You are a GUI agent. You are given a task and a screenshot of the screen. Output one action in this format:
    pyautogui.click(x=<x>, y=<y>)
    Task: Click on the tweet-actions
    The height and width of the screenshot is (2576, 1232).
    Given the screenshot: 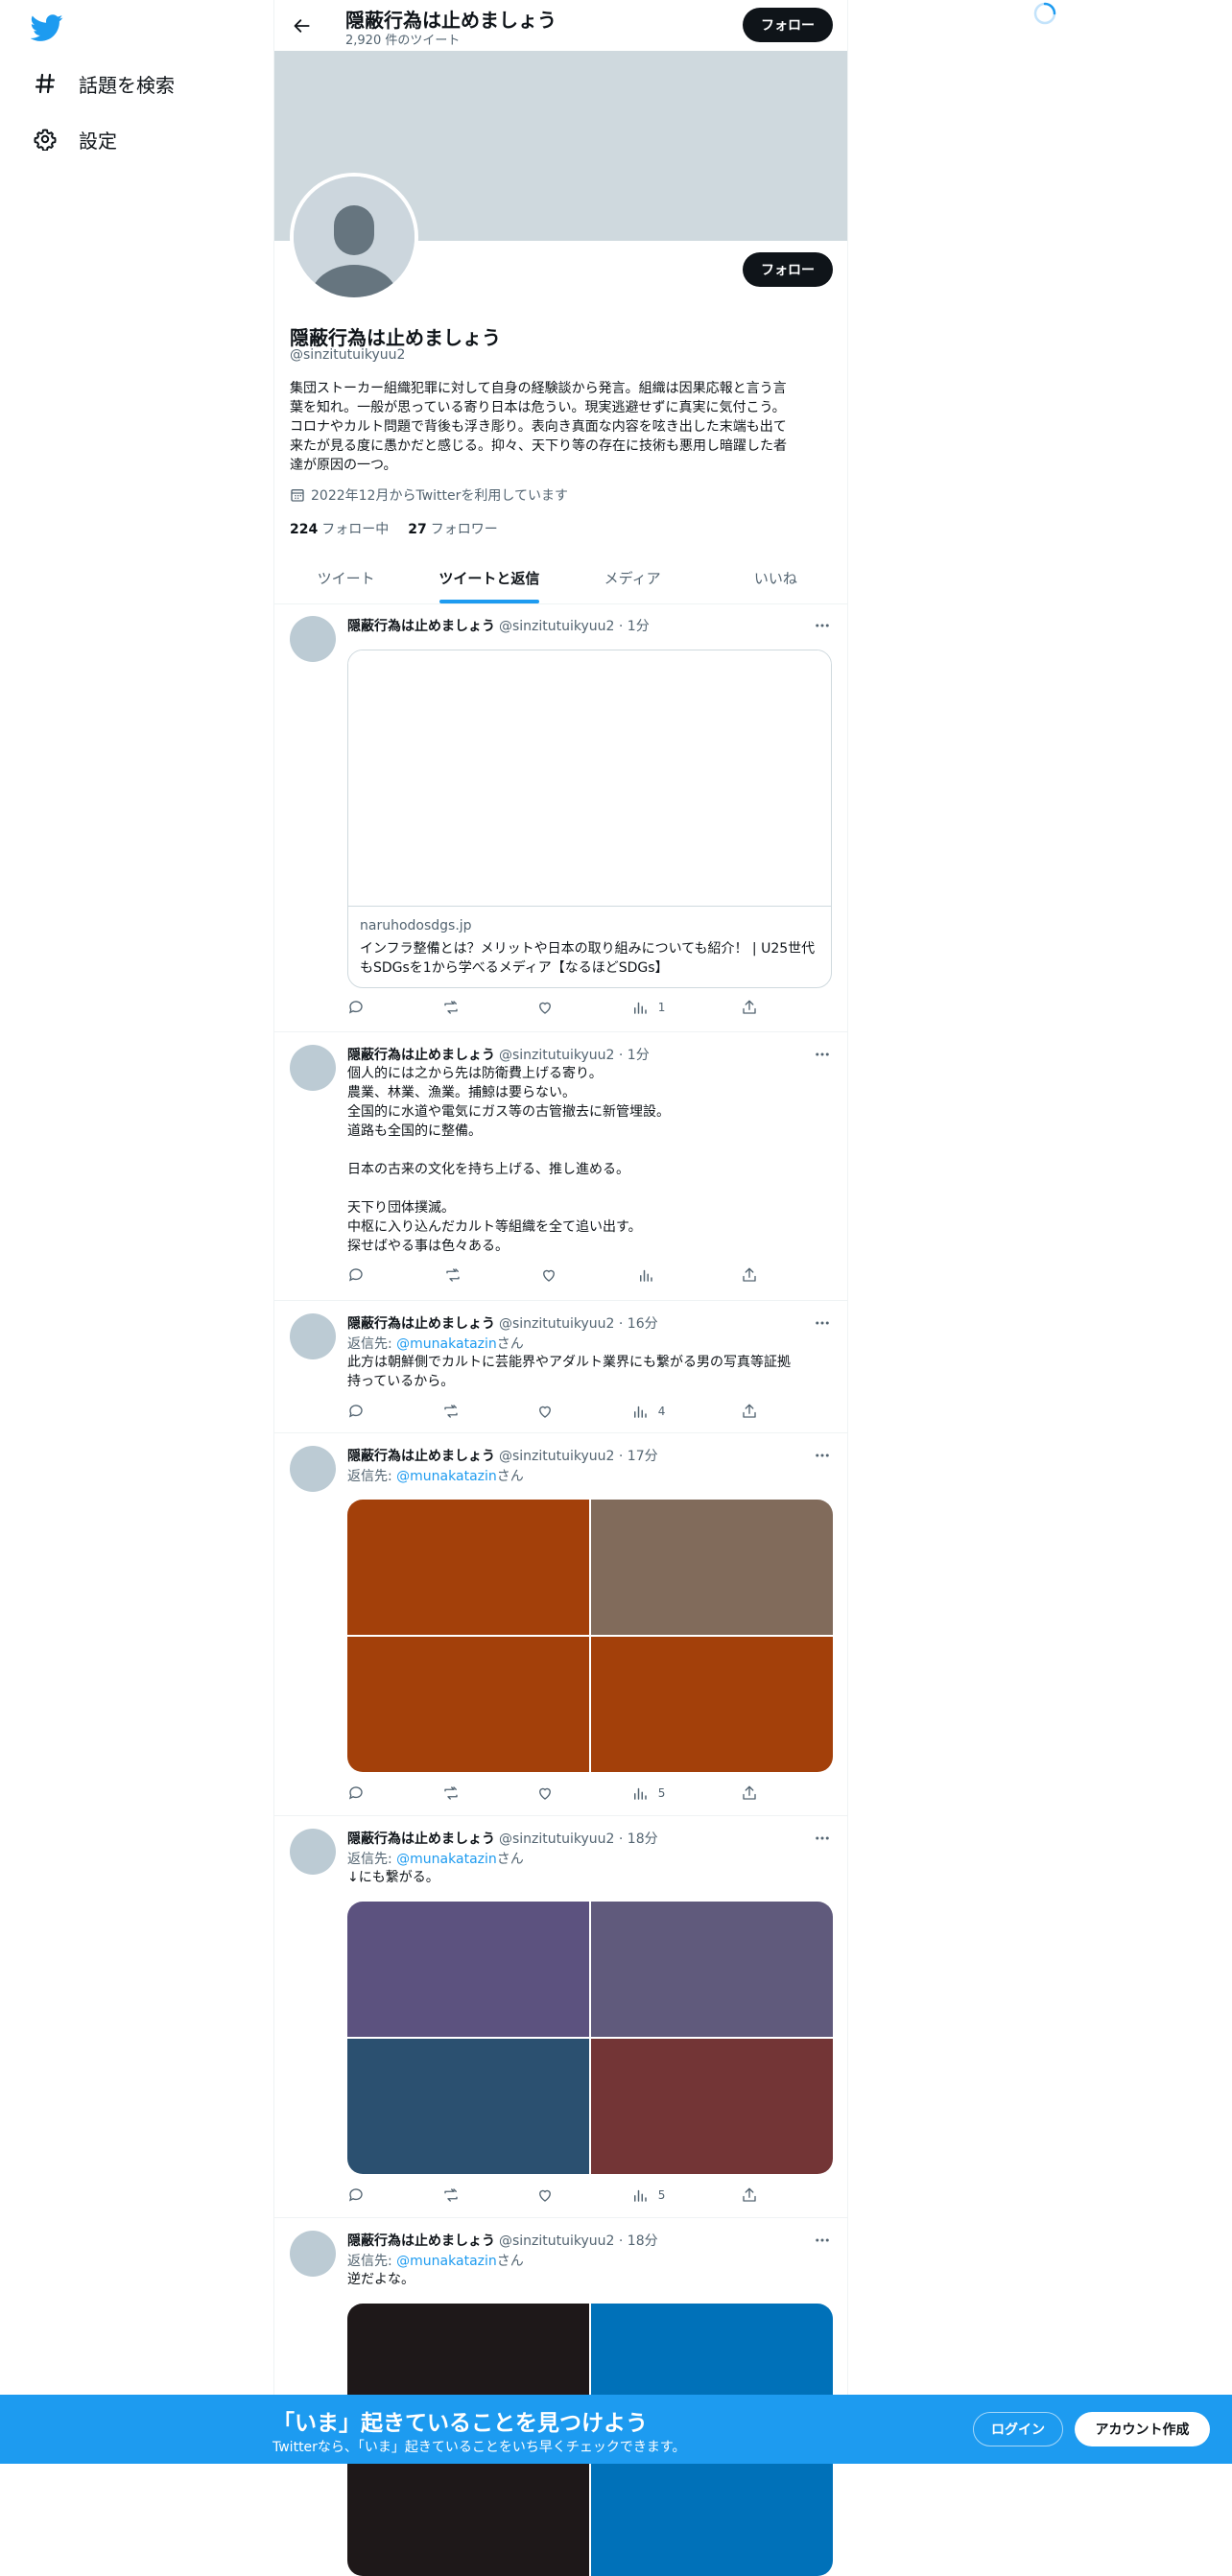 What is the action you would take?
    pyautogui.click(x=553, y=1275)
    